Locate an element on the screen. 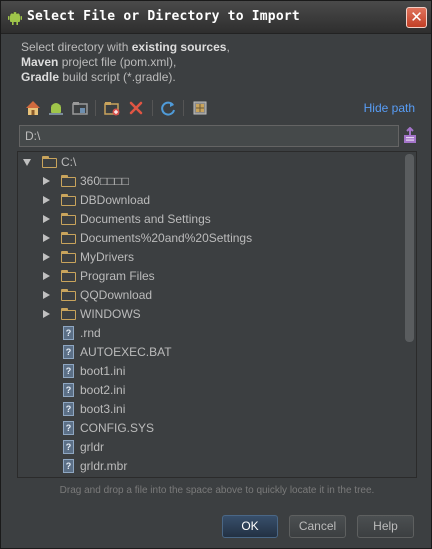 The image size is (432, 549). description-text: build script (*.gradle). is located at coordinates (117, 77).